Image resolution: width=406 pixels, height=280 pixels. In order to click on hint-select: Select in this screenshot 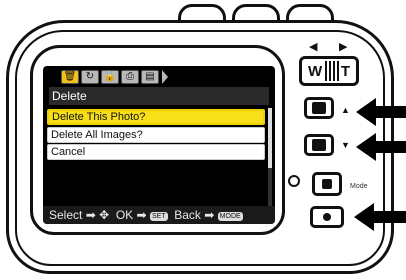, I will do `click(66, 215)`.